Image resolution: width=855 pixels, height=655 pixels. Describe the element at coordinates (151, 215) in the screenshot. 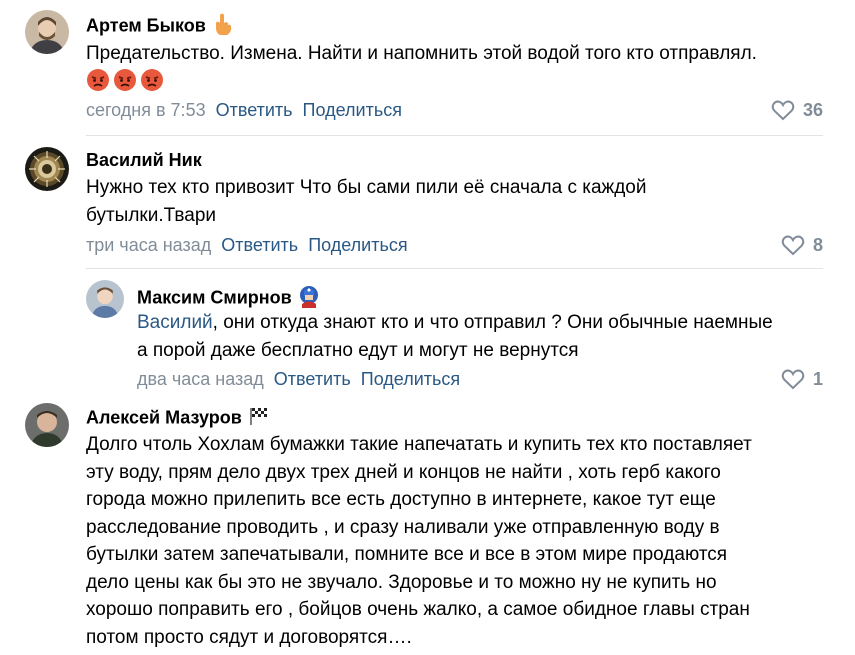

I see `comment-text-line: бутылки.Твари` at that location.